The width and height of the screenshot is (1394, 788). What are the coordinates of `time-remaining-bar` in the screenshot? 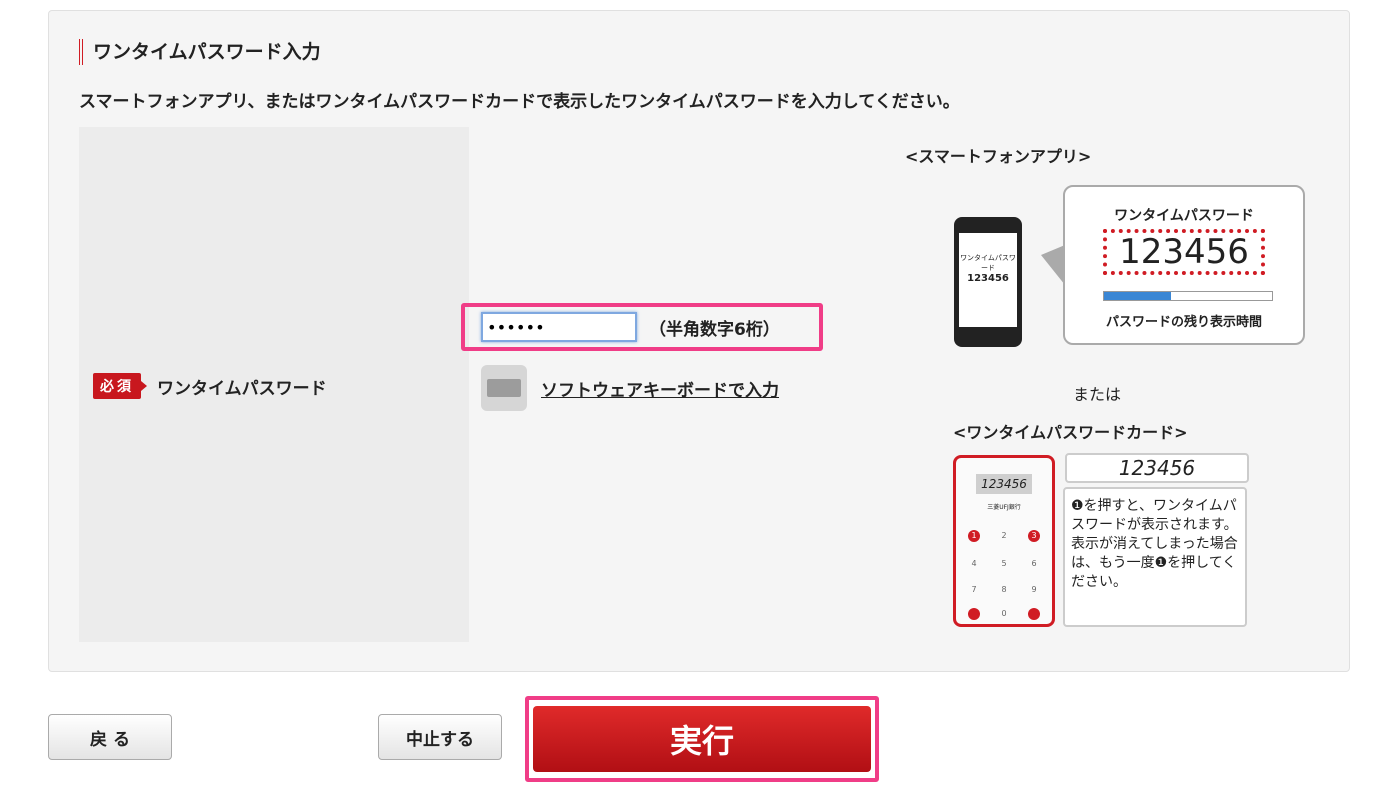 It's located at (1188, 296).